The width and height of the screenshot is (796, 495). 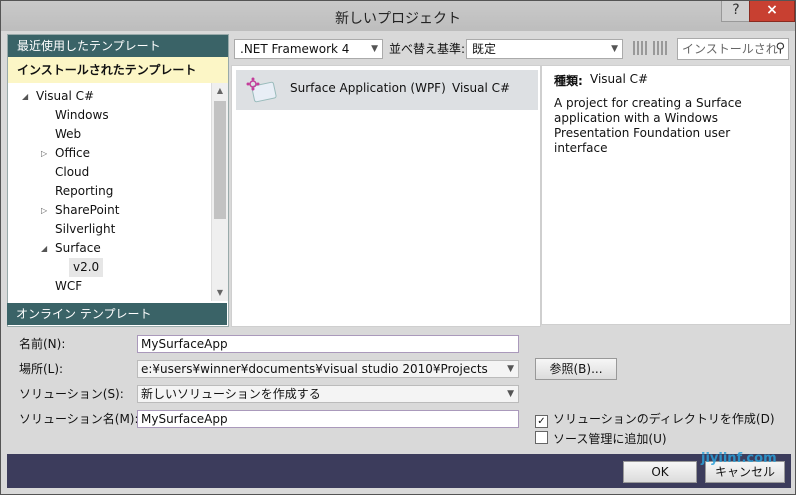 I want to click on tree-item-sharepoint: ▷ SharePoint, so click(x=80, y=210).